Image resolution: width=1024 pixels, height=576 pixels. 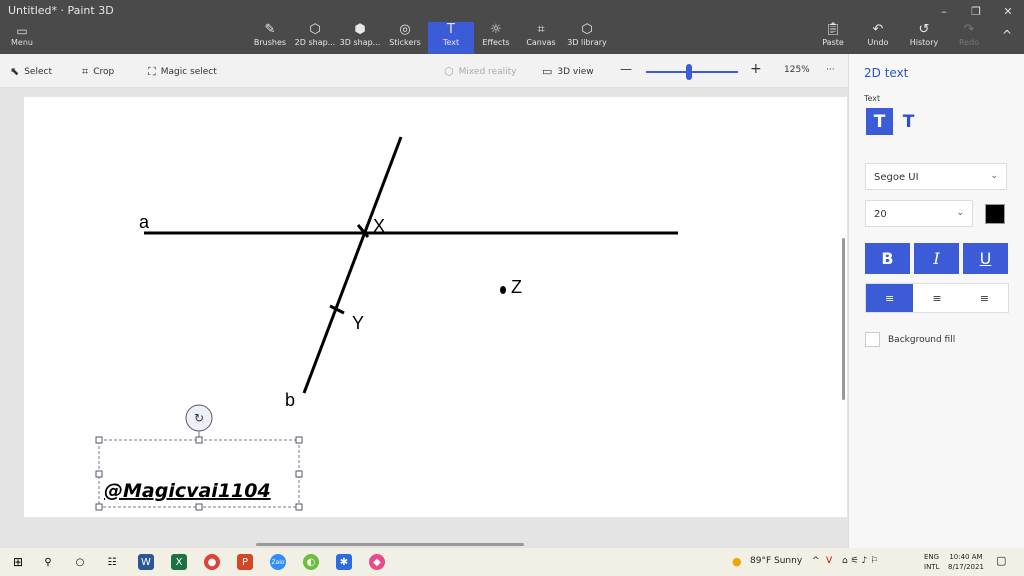 I want to click on crop-button: ⌗ Crop, so click(x=98, y=72).